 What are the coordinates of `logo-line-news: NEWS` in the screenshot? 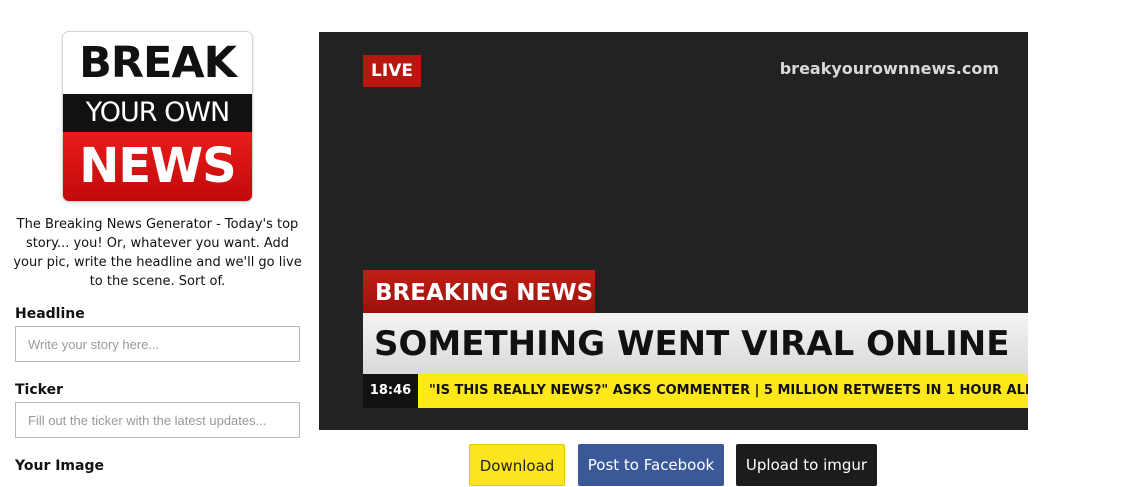 It's located at (157, 166).